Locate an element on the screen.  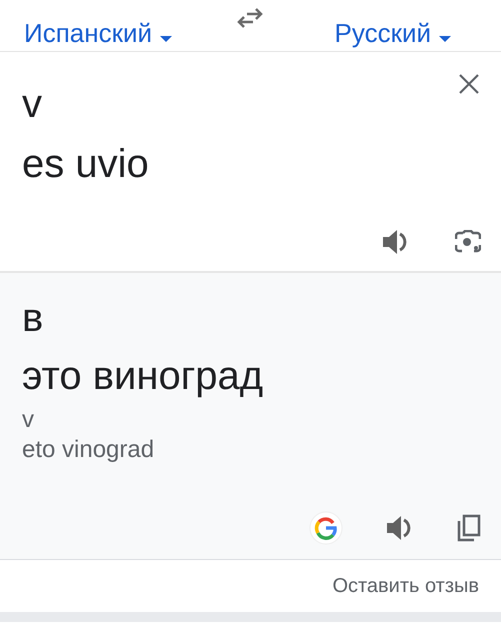
source-language-dropdown: Испанский is located at coordinates (98, 33).